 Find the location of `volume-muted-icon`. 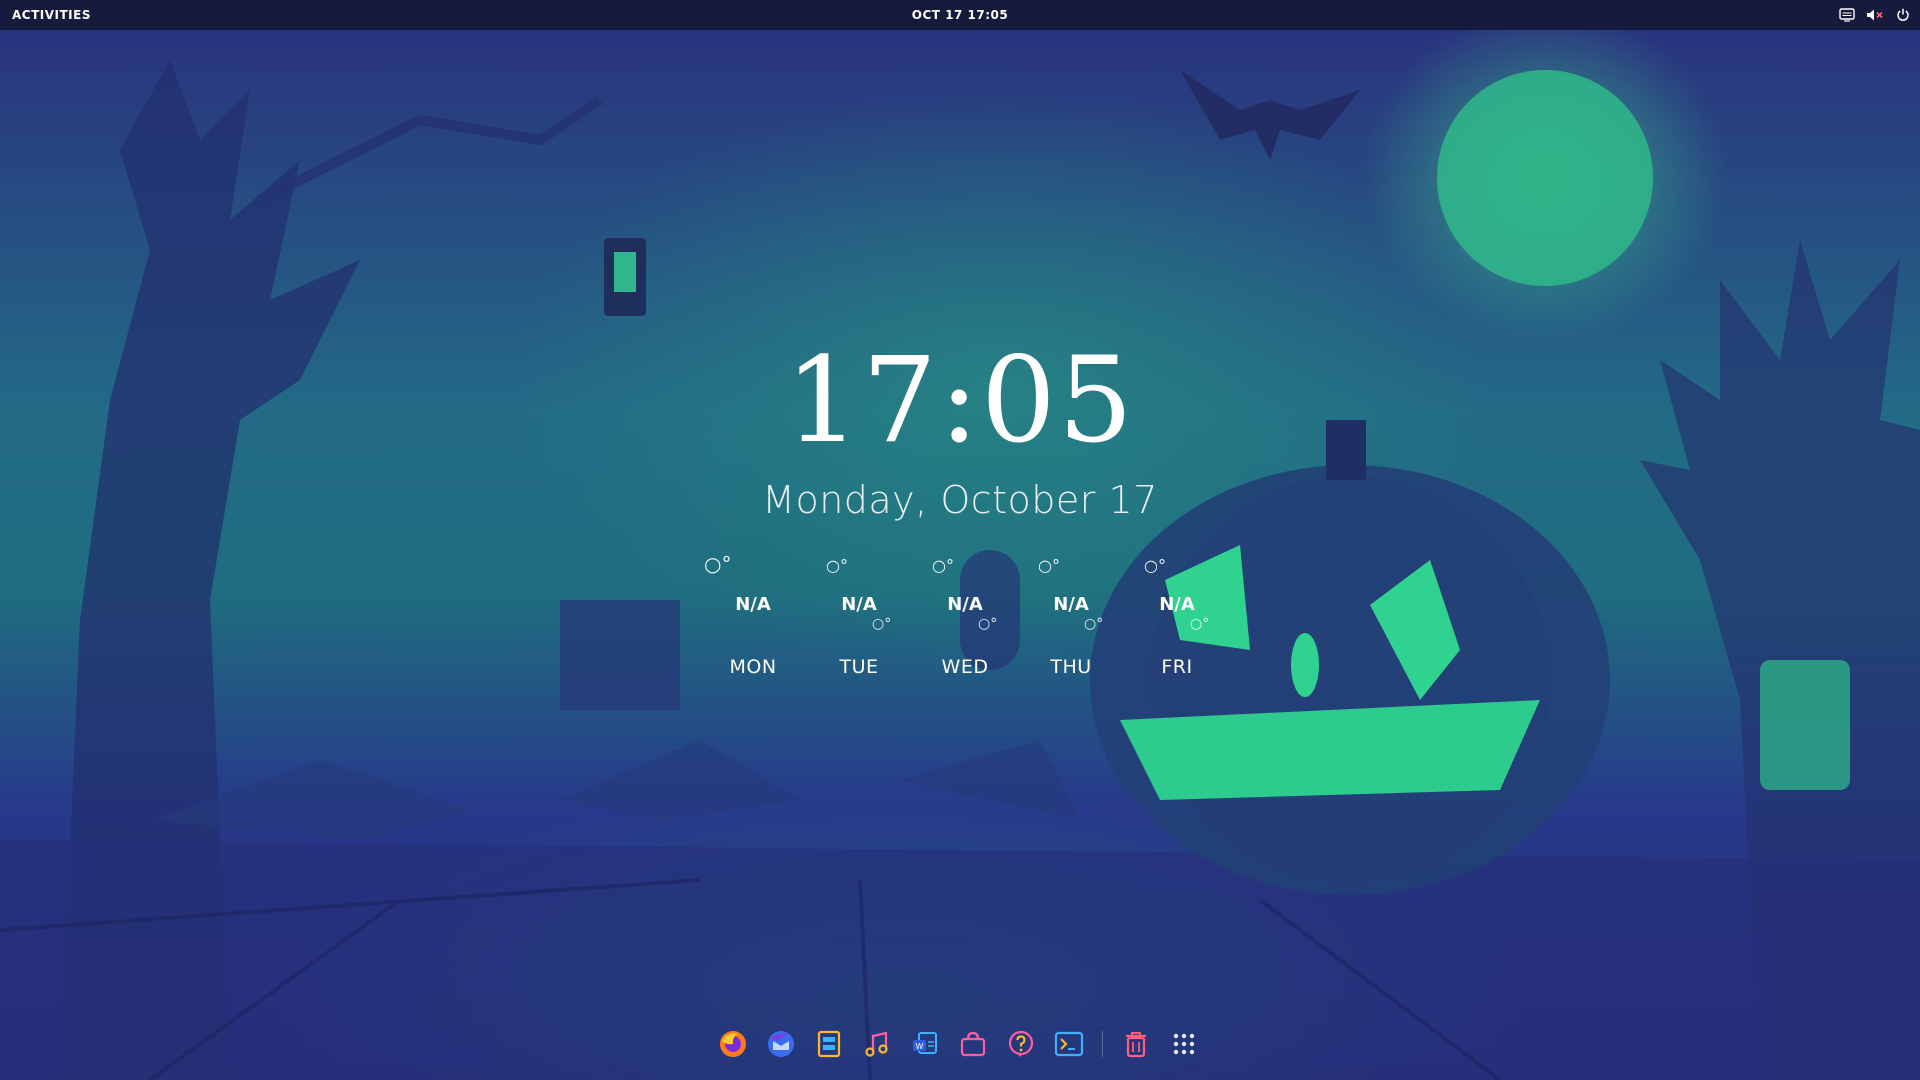

volume-muted-icon is located at coordinates (1875, 15).